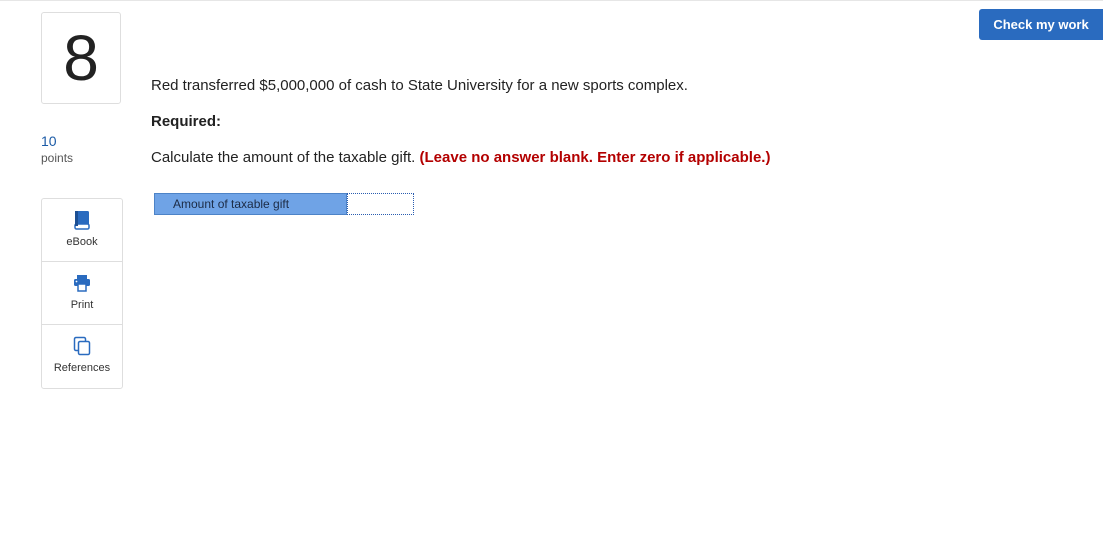  I want to click on answer-table: Amount of taxable gift, so click(284, 204).